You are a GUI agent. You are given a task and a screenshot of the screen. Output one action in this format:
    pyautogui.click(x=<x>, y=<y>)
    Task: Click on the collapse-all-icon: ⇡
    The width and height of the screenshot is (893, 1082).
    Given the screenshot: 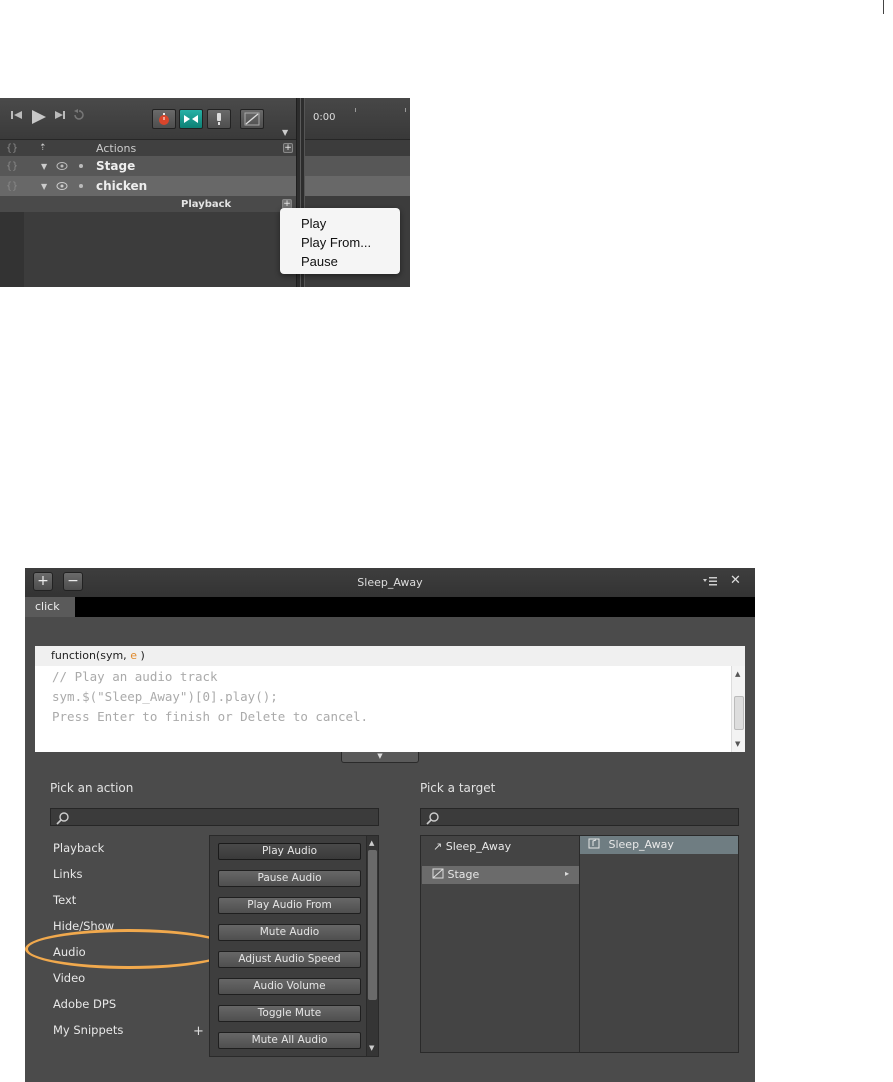 What is the action you would take?
    pyautogui.click(x=43, y=148)
    